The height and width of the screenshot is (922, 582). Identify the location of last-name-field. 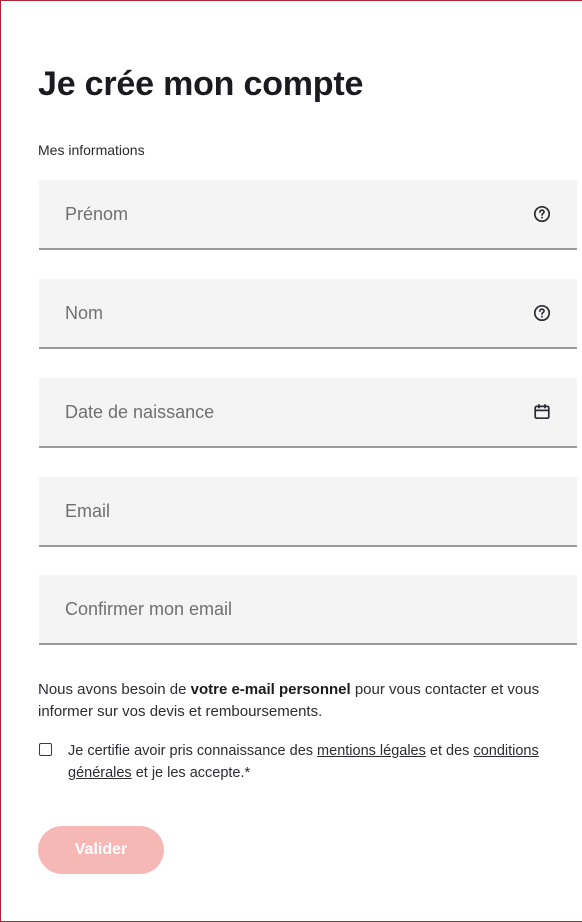
(308, 314).